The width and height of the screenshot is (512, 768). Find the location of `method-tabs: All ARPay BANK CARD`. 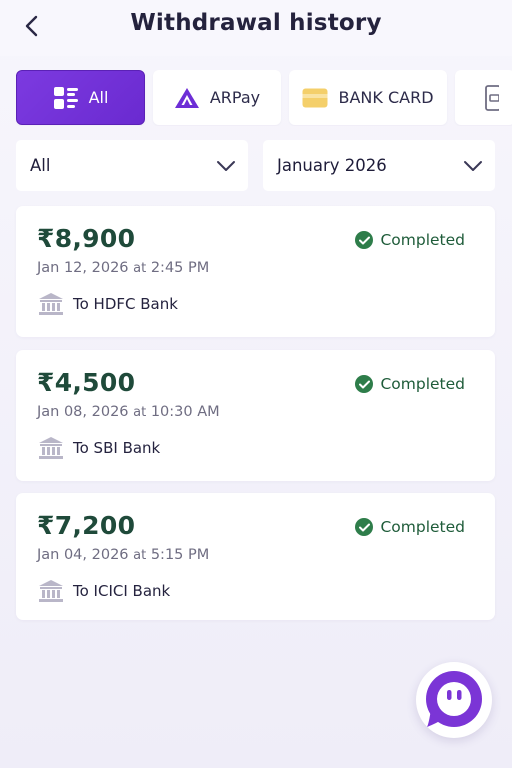

method-tabs: All ARPay BANK CARD is located at coordinates (264, 98).